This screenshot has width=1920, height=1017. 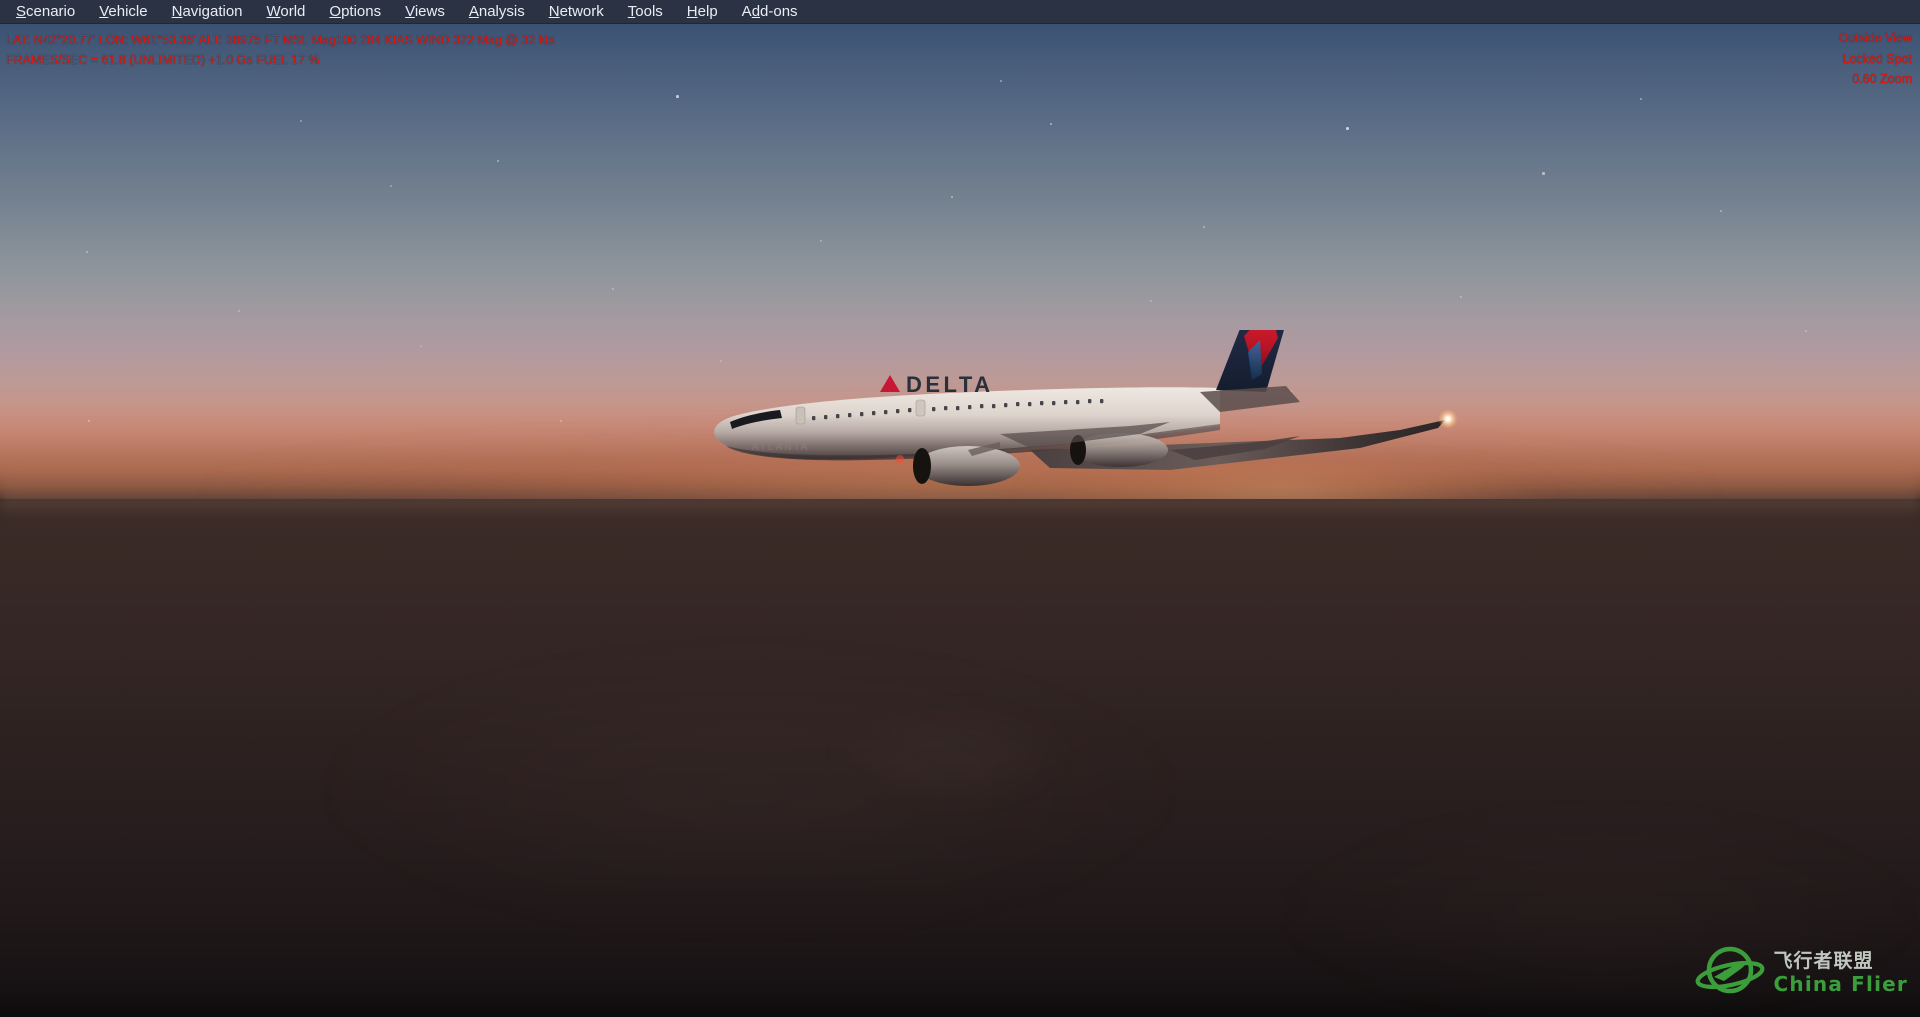 What do you see at coordinates (781, 447) in the screenshot?
I see `hub-titles: ATLANTA` at bounding box center [781, 447].